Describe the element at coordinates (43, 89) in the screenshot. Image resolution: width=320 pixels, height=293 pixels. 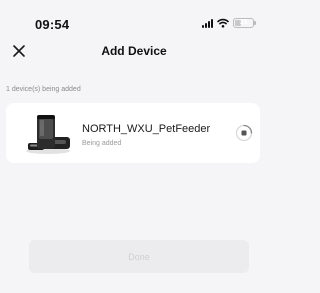
I see `section-label: 1 device(s) being added` at that location.